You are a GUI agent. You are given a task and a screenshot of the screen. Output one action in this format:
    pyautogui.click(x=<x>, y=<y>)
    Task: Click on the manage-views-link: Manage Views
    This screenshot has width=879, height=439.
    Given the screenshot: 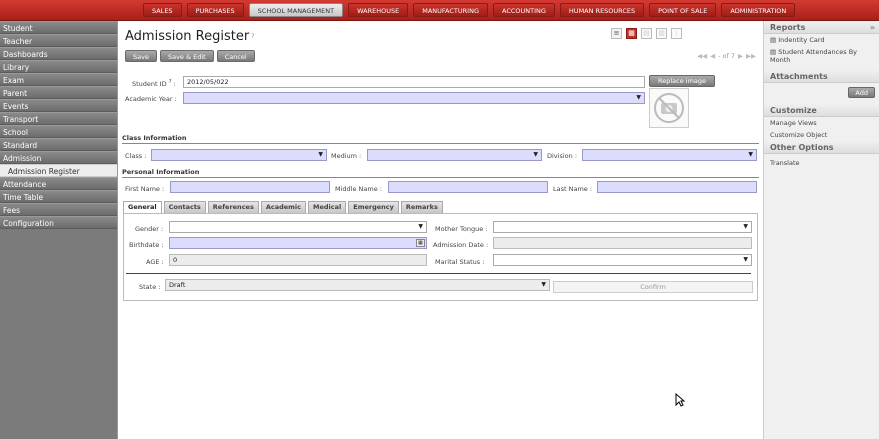 What is the action you would take?
    pyautogui.click(x=821, y=123)
    